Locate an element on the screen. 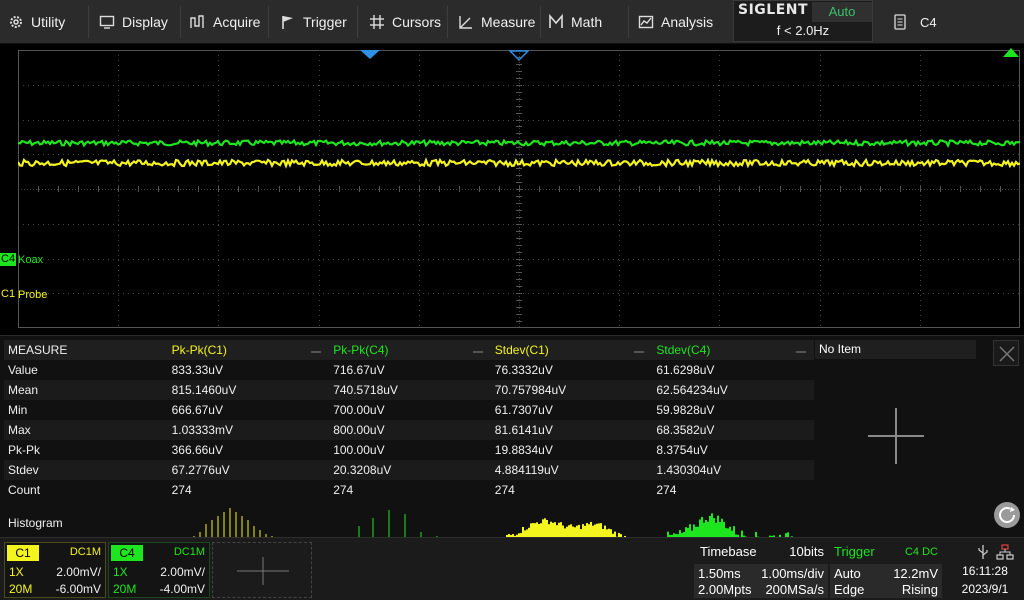 The height and width of the screenshot is (600, 1024). add-channel-plus-icon is located at coordinates (263, 571).